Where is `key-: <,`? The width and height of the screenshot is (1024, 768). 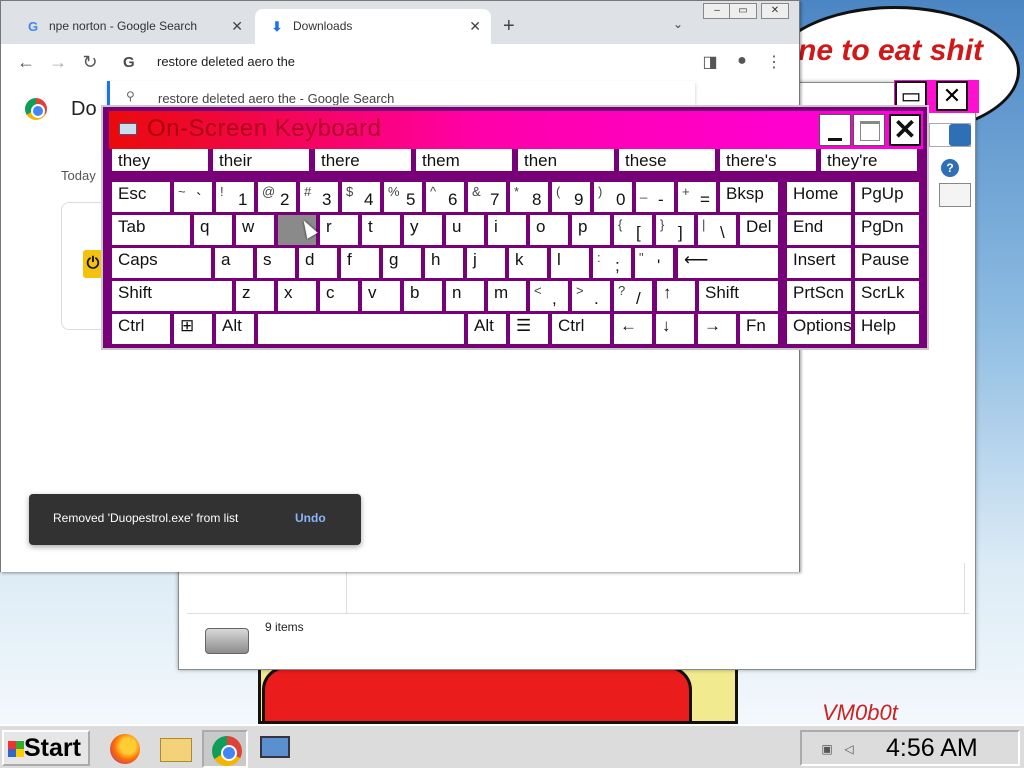
key-: <, is located at coordinates (549, 296).